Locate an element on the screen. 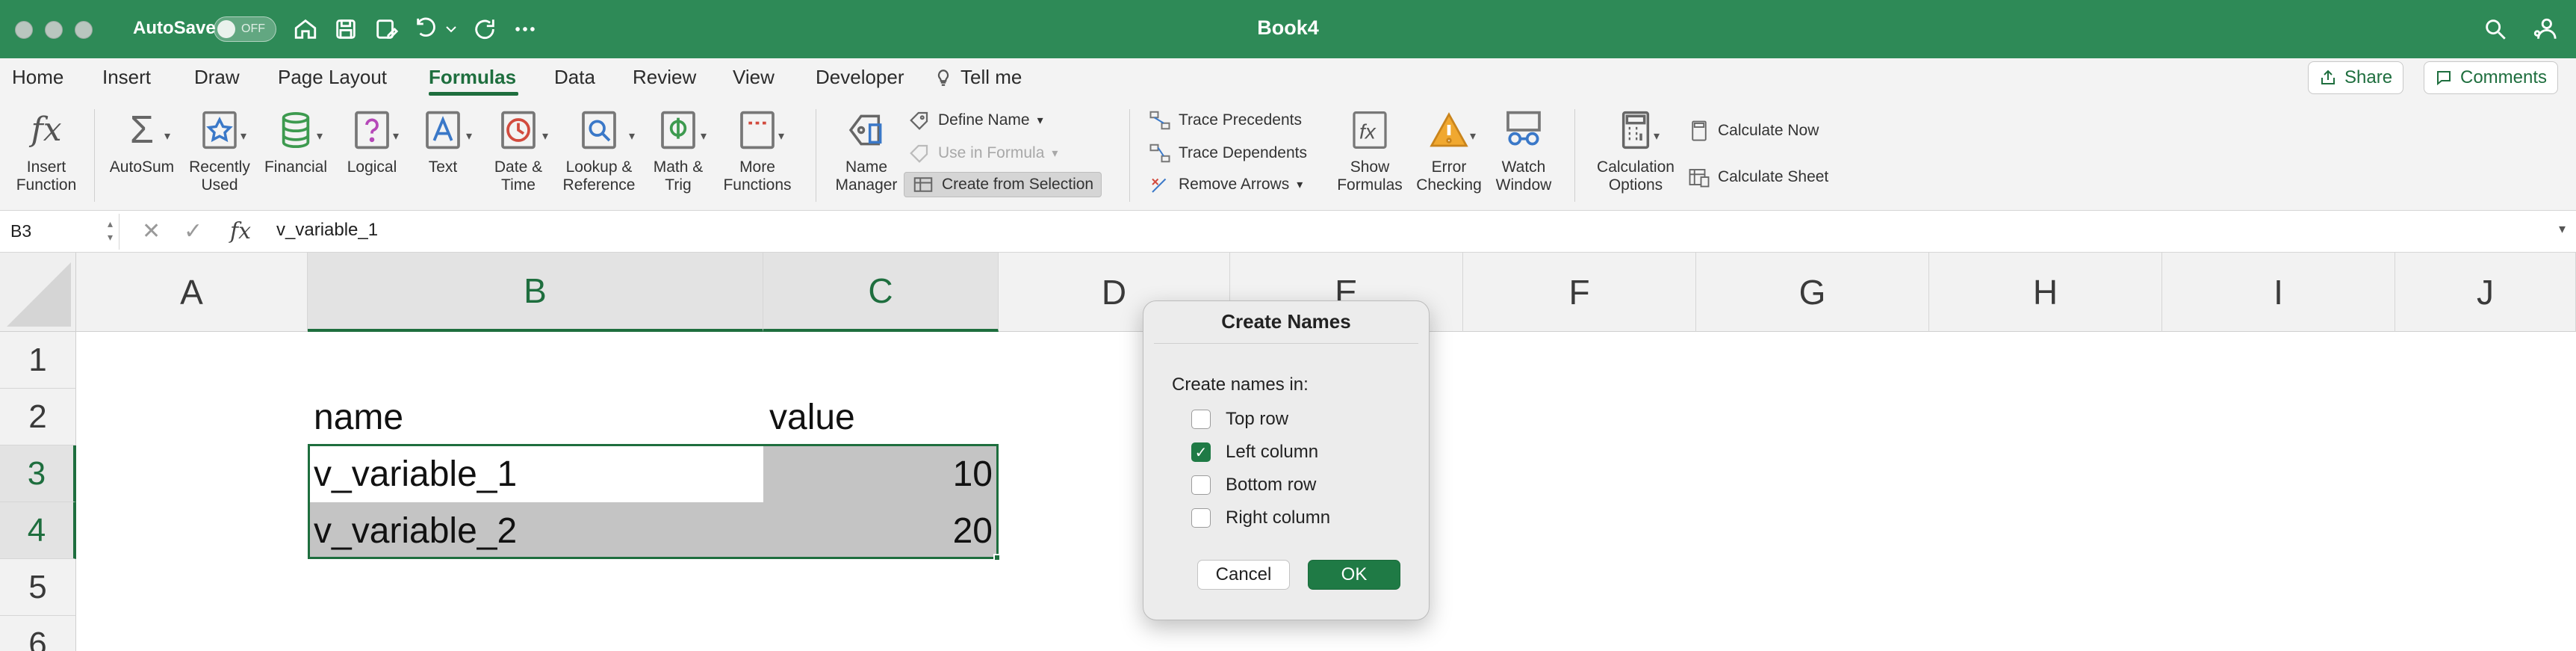 This screenshot has height=651, width=2576. row-header-2: 2 is located at coordinates (38, 417).